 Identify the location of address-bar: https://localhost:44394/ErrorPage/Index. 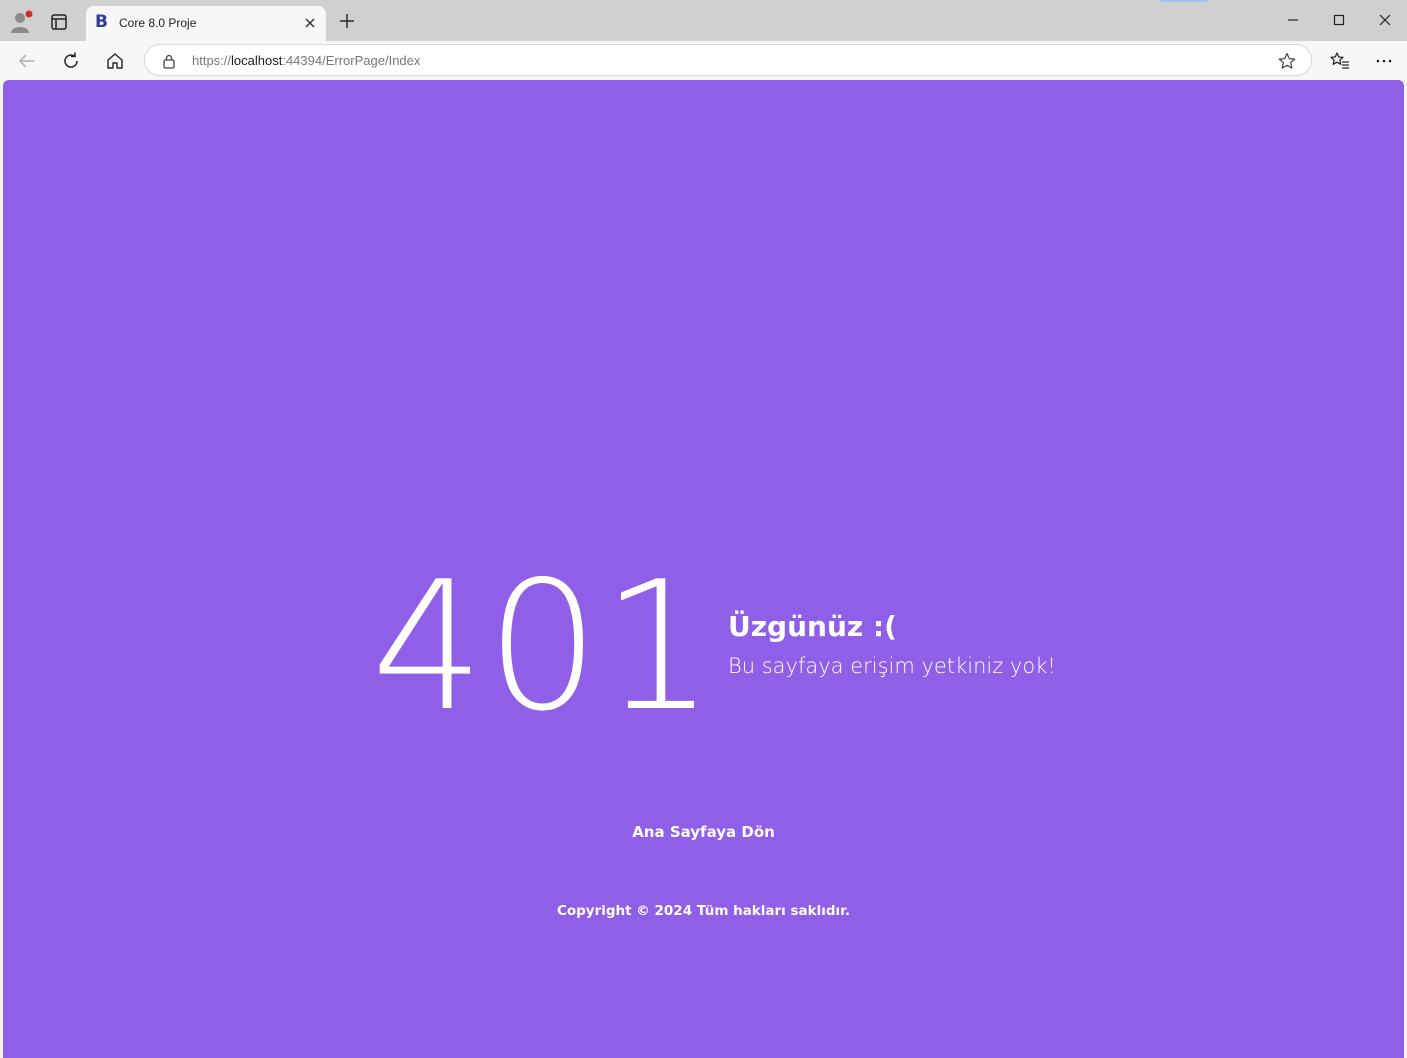
(728, 60).